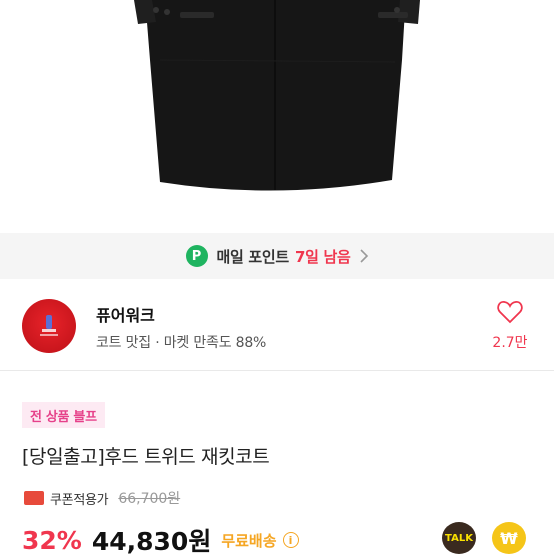 Image resolution: width=554 pixels, height=554 pixels. Describe the element at coordinates (149, 499) in the screenshot. I see `original-price: 66,700원` at that location.